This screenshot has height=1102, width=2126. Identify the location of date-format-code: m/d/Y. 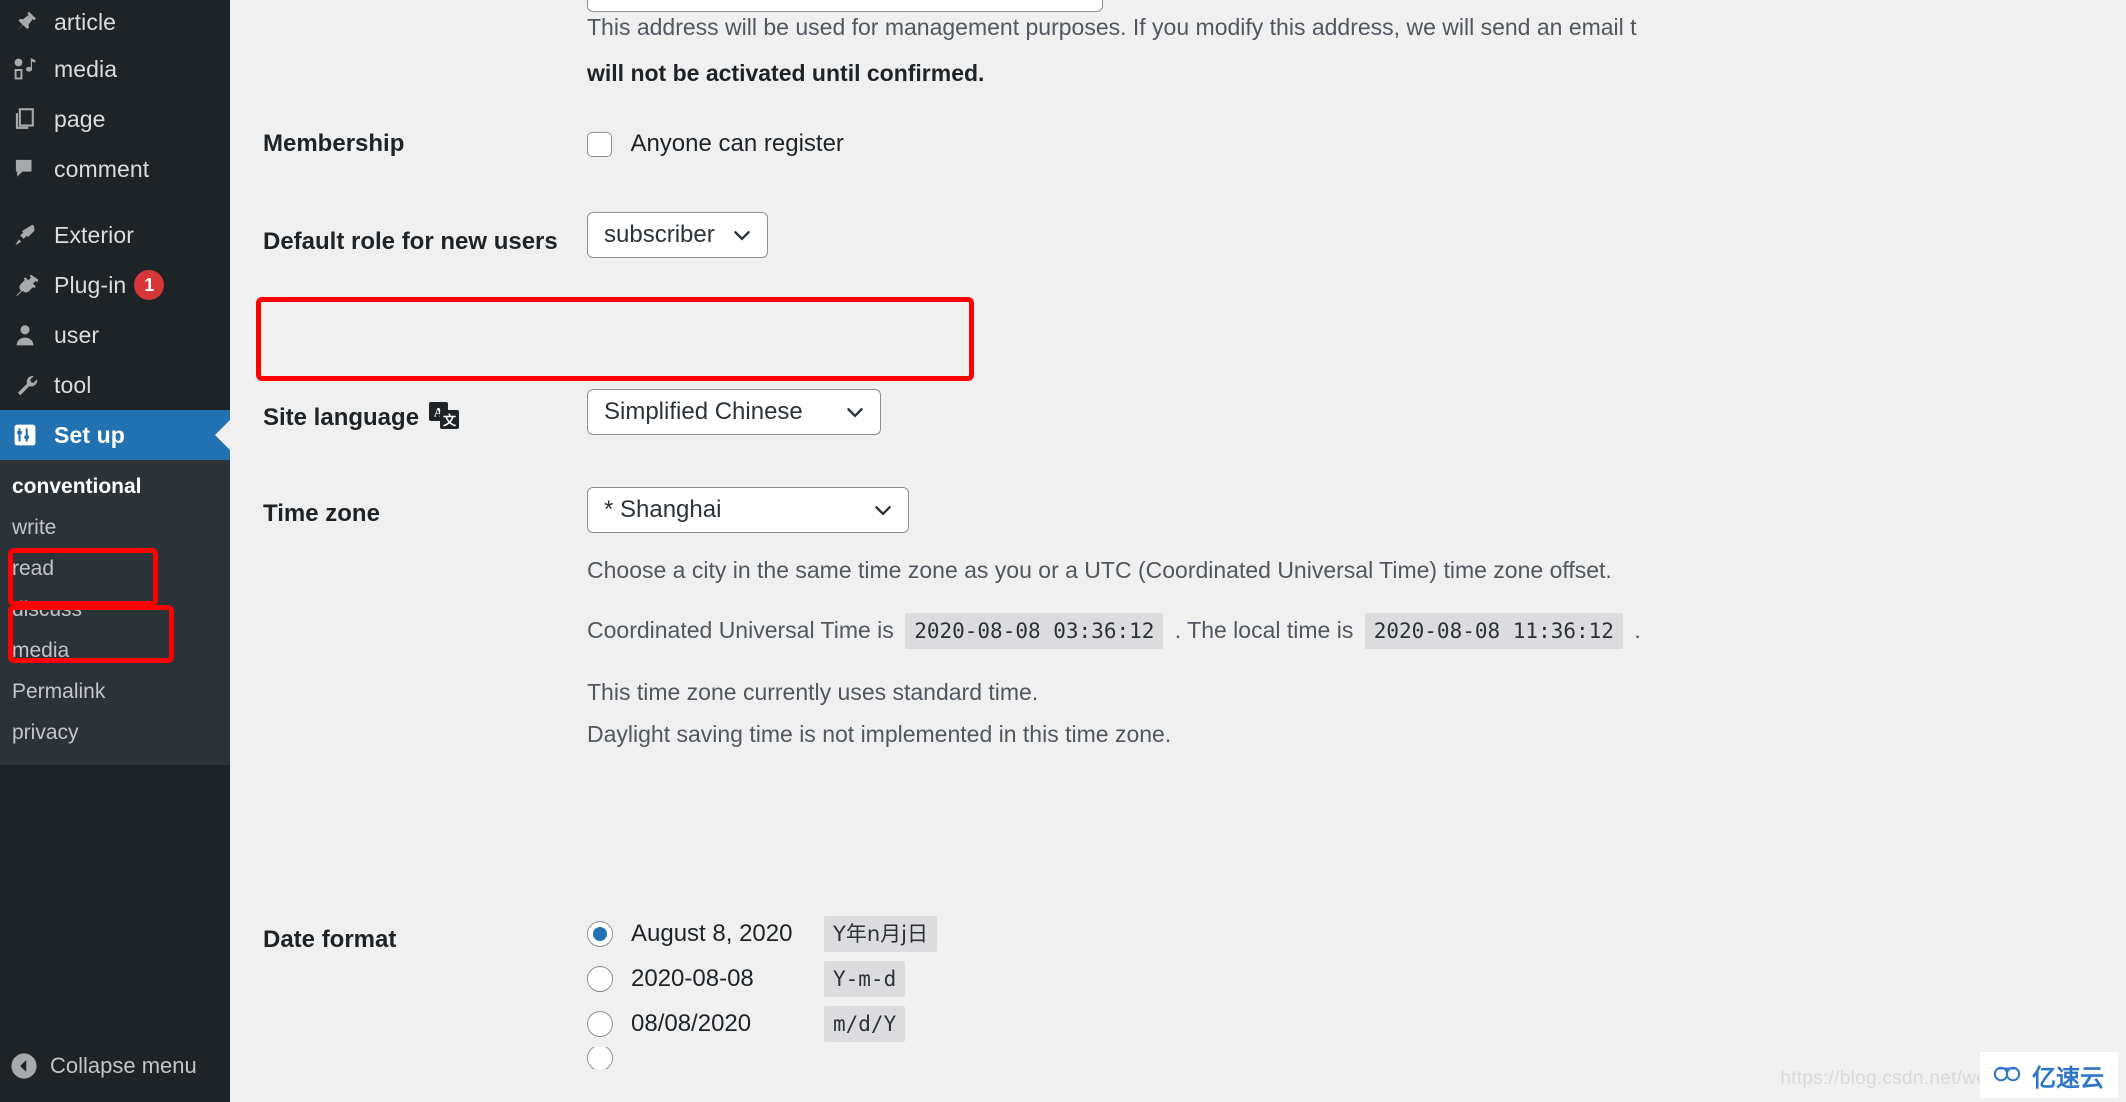
(865, 1024).